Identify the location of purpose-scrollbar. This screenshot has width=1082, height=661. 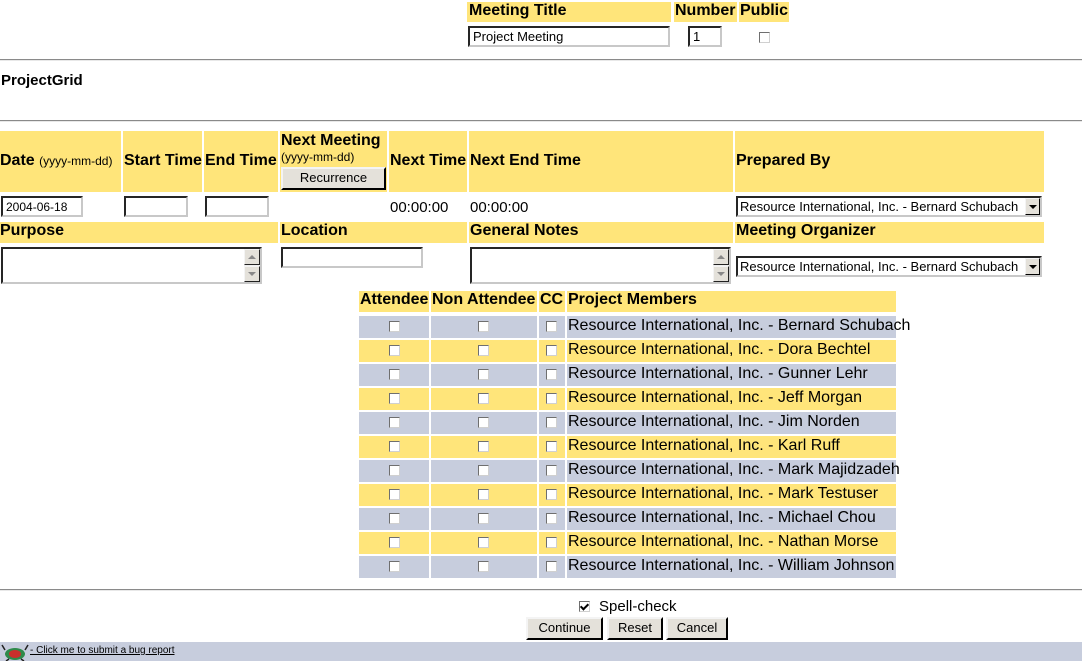
(252, 265).